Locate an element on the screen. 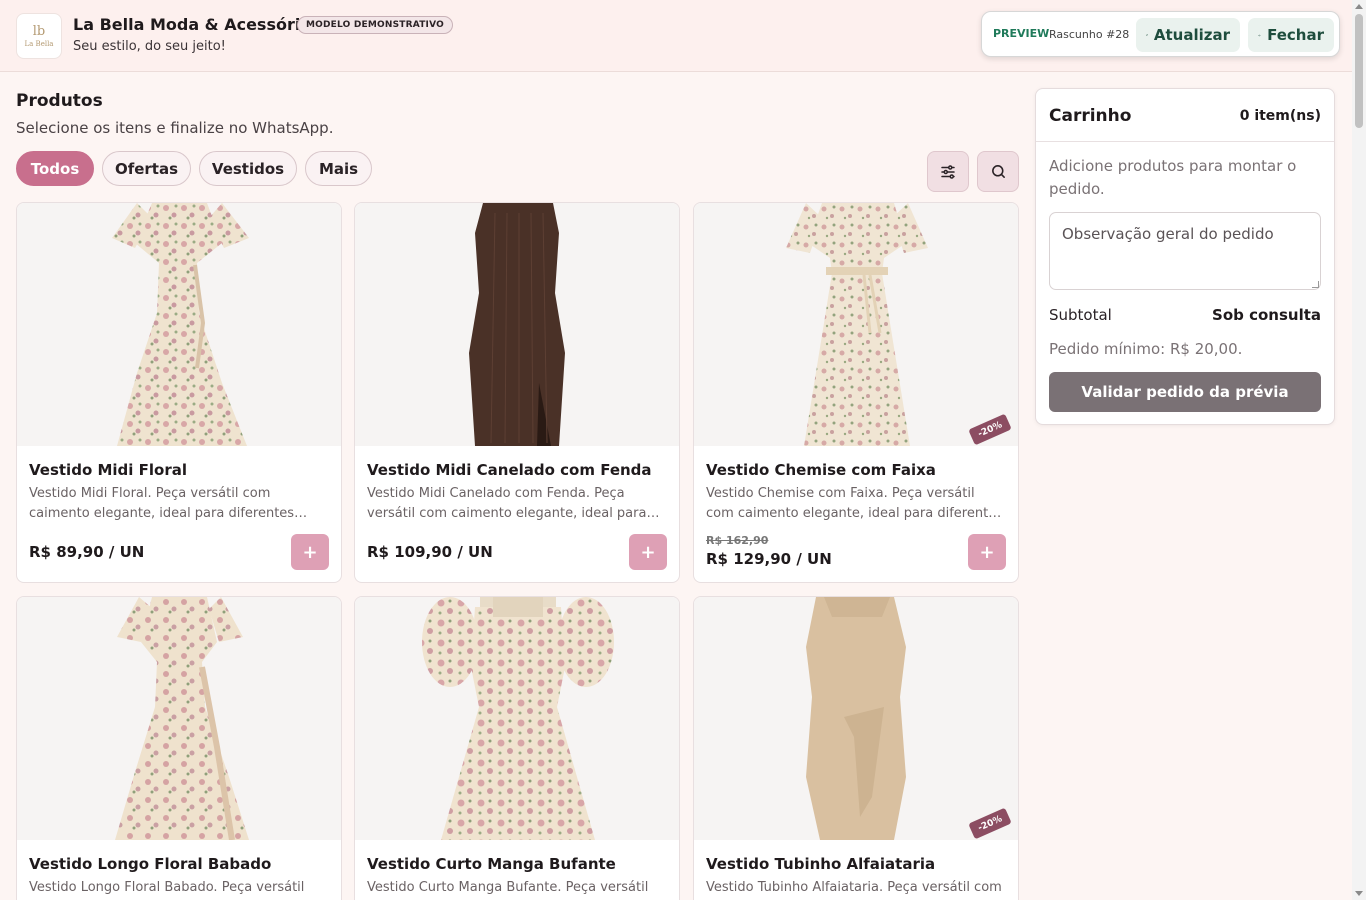 This screenshot has height=900, width=1366. store-logo: lb La Bella is located at coordinates (39, 36).